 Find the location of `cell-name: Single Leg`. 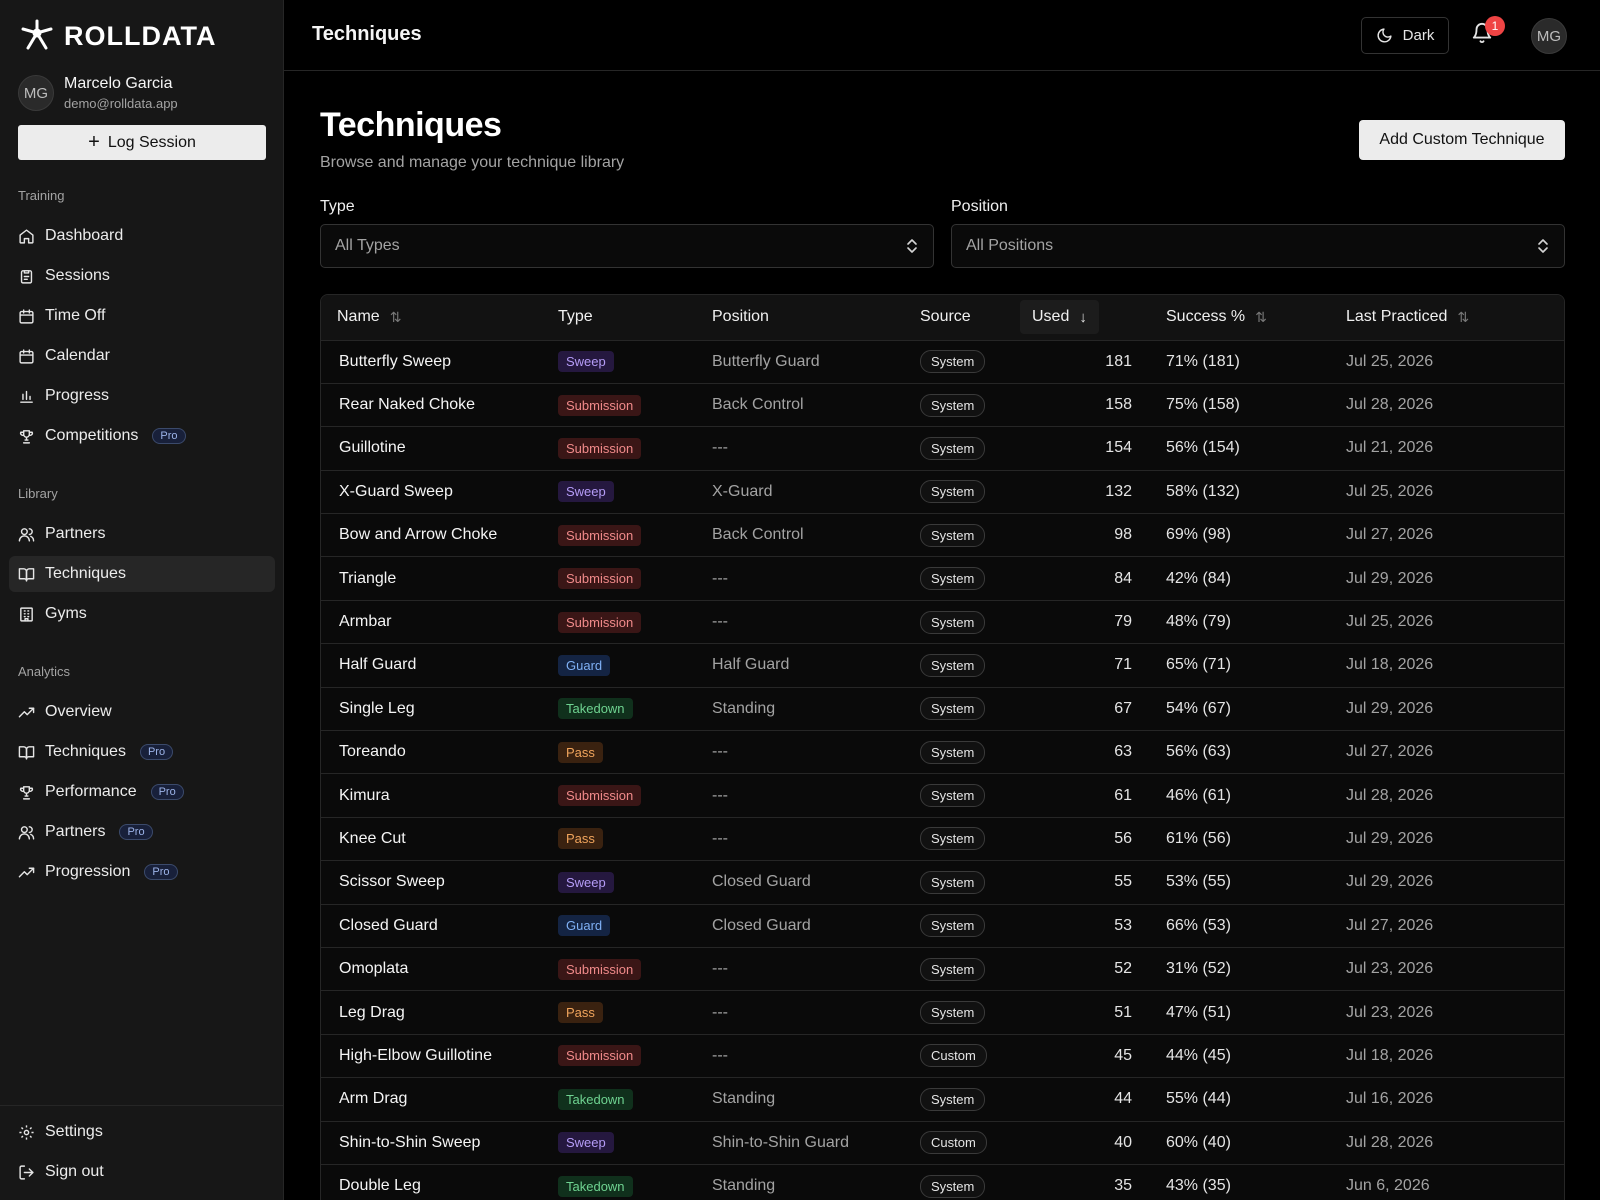

cell-name: Single Leg is located at coordinates (377, 708).